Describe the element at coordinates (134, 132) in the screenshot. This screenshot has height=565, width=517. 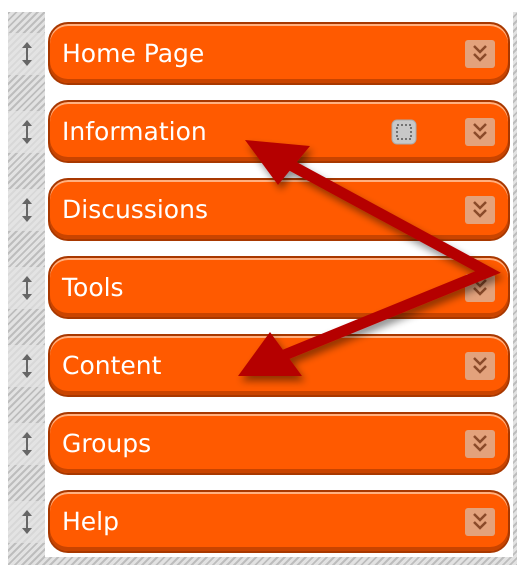
I see `menu-item-label: Information` at that location.